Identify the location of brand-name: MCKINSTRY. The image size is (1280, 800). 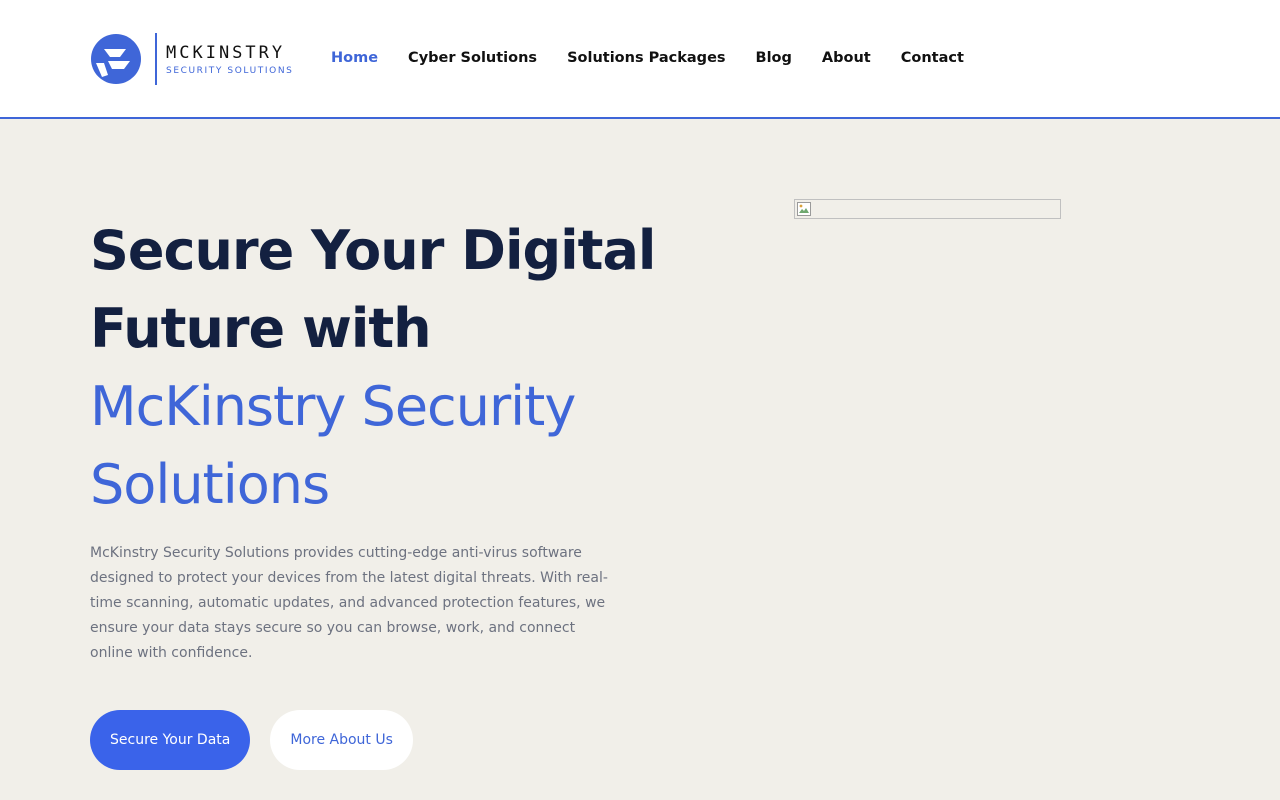
(226, 52).